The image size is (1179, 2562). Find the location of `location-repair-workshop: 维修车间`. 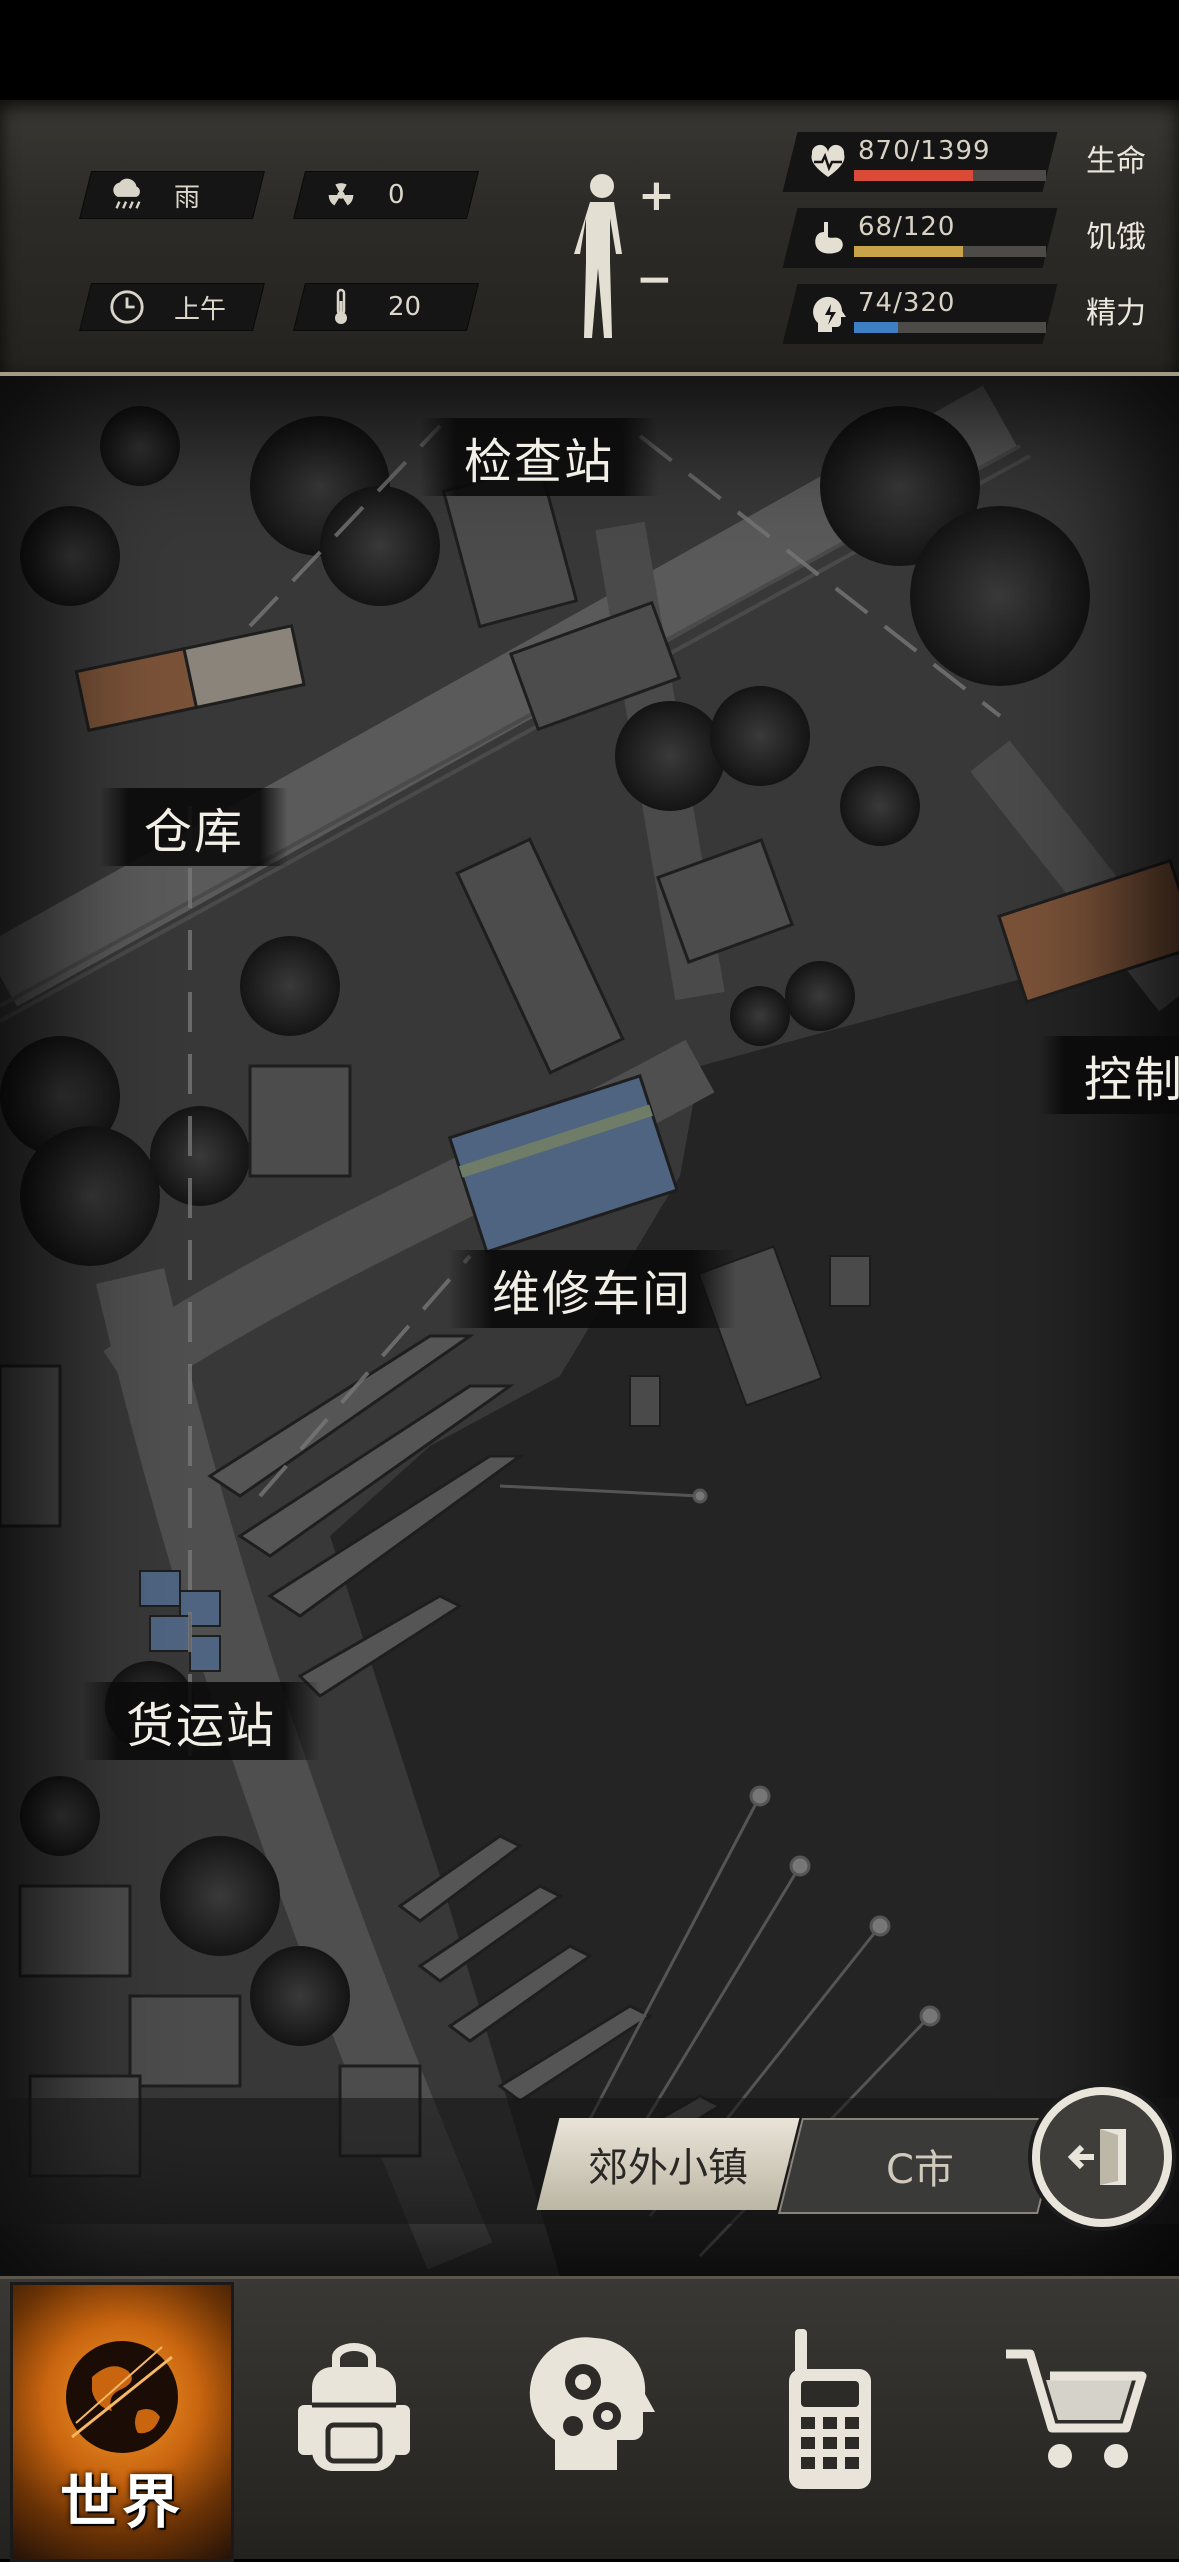

location-repair-workshop: 维修车间 is located at coordinates (592, 1289).